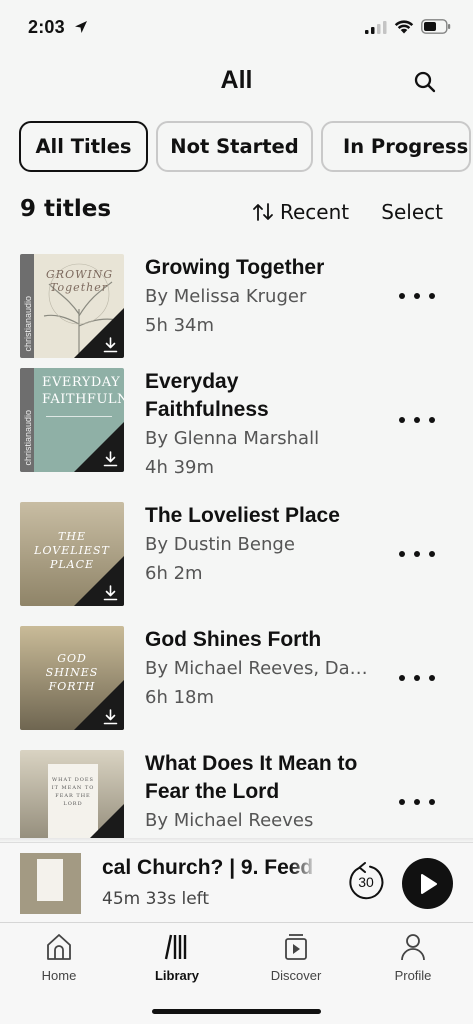  What do you see at coordinates (296, 975) in the screenshot?
I see `tab-label: Discover` at bounding box center [296, 975].